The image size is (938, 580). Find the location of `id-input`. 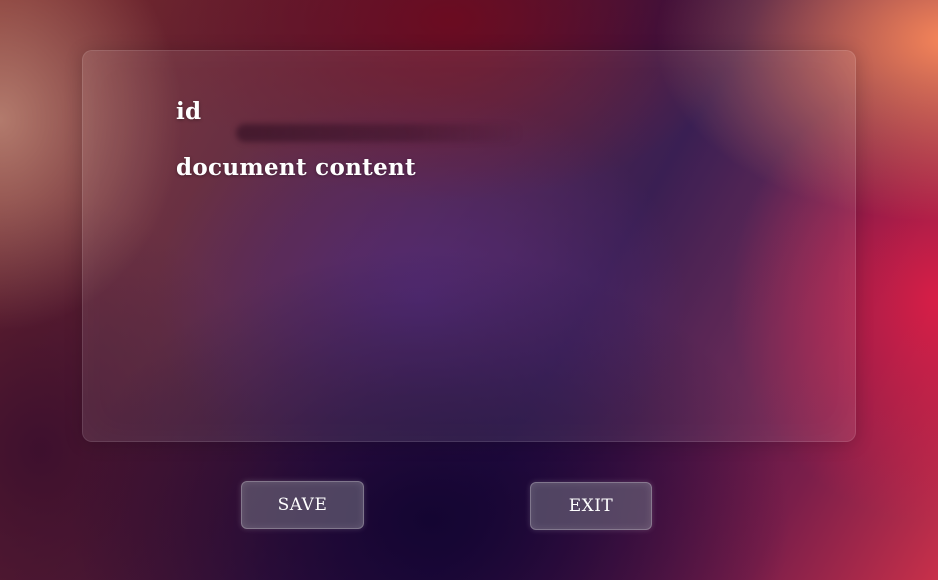

id-input is located at coordinates (379, 133).